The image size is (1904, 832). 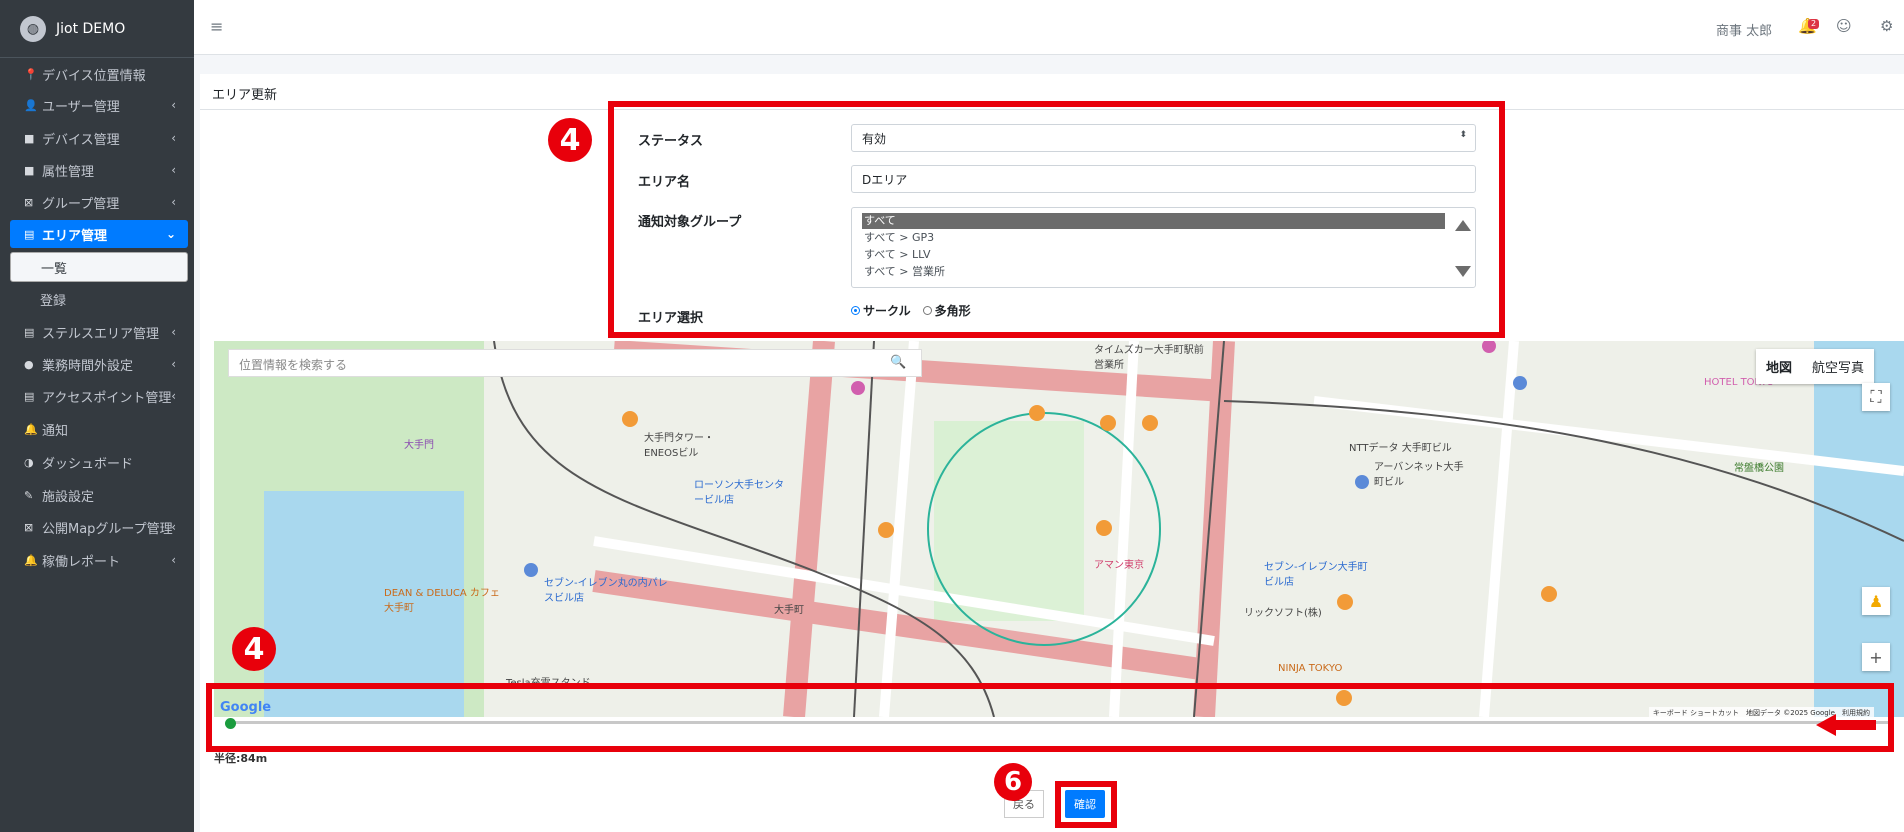 What do you see at coordinates (1846, 725) in the screenshot?
I see `left-arrow-icon` at bounding box center [1846, 725].